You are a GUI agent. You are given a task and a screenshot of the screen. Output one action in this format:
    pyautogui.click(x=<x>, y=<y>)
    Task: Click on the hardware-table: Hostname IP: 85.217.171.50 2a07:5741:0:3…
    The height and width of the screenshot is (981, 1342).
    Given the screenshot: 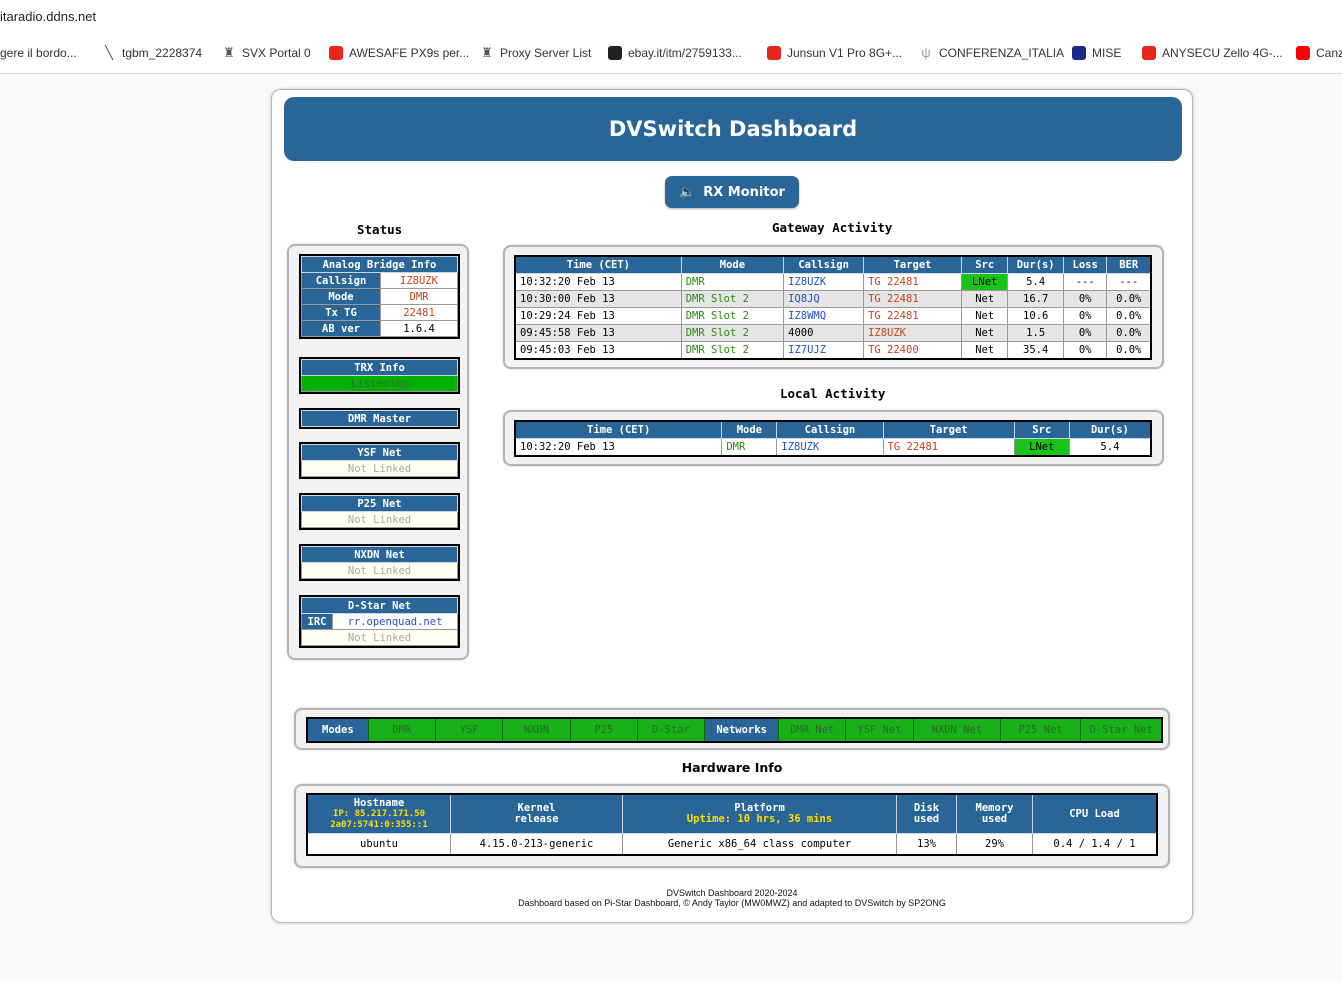 What is the action you would take?
    pyautogui.click(x=732, y=824)
    